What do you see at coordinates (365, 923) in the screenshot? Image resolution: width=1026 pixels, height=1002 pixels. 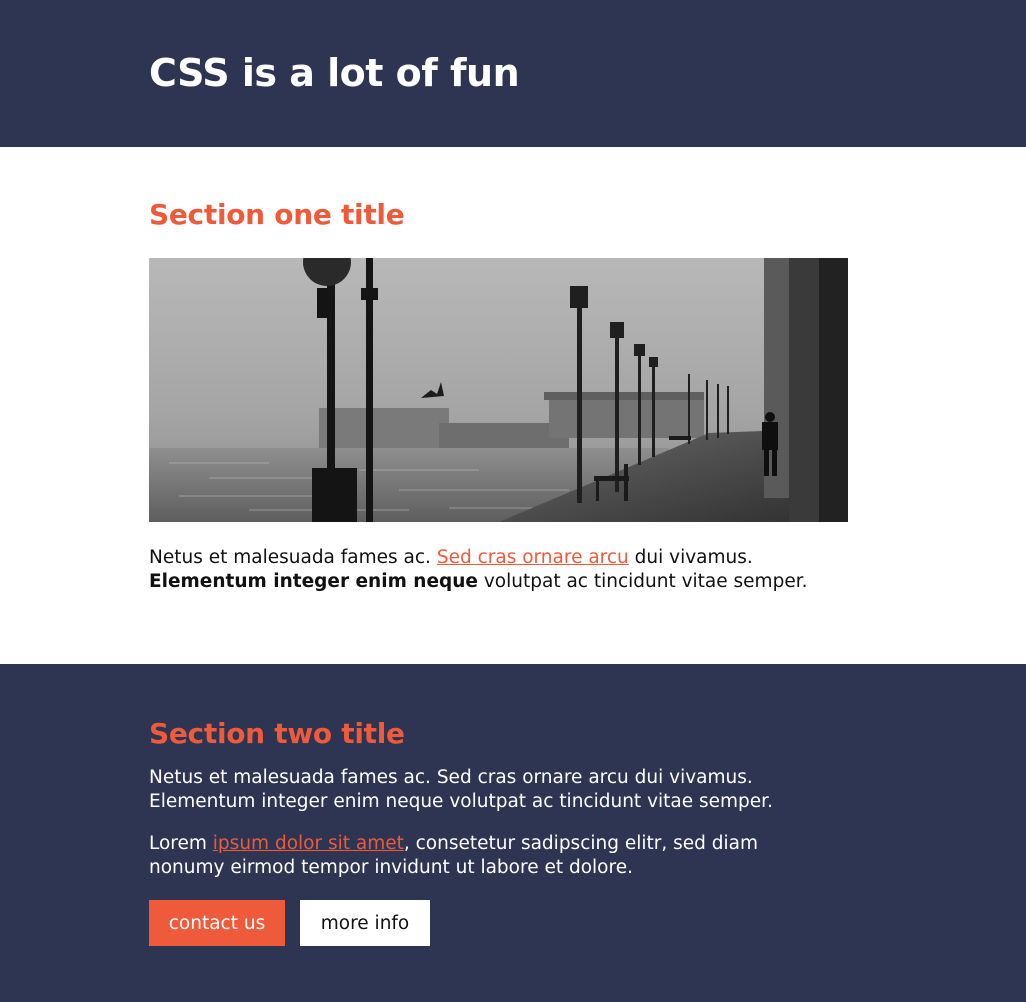 I see `more-info-button: more info` at bounding box center [365, 923].